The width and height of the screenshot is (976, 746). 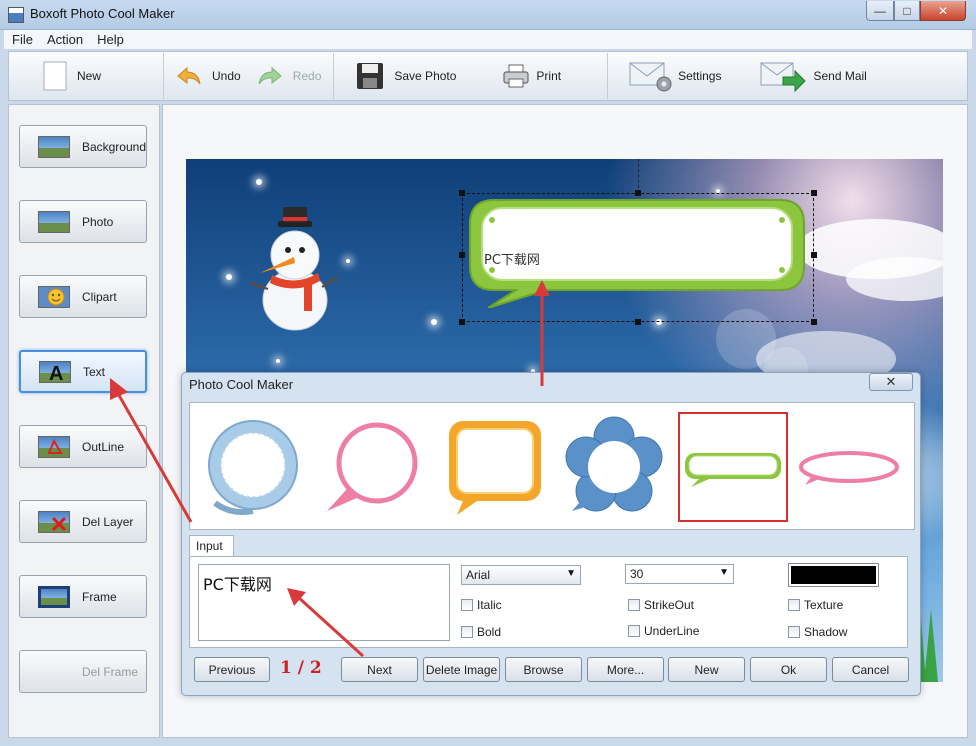 I want to click on sidebar-item-background: Background, so click(x=83, y=146).